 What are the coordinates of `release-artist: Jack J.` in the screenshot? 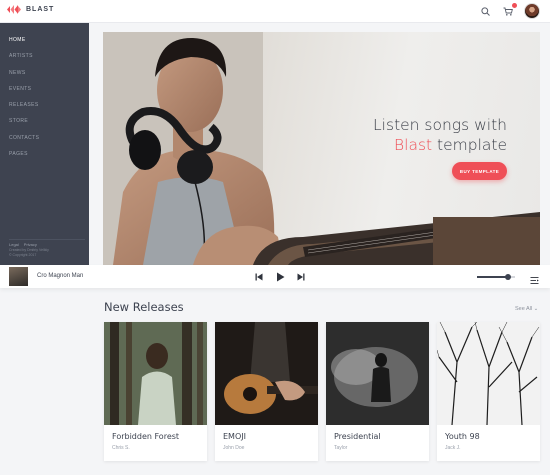 It's located at (453, 448).